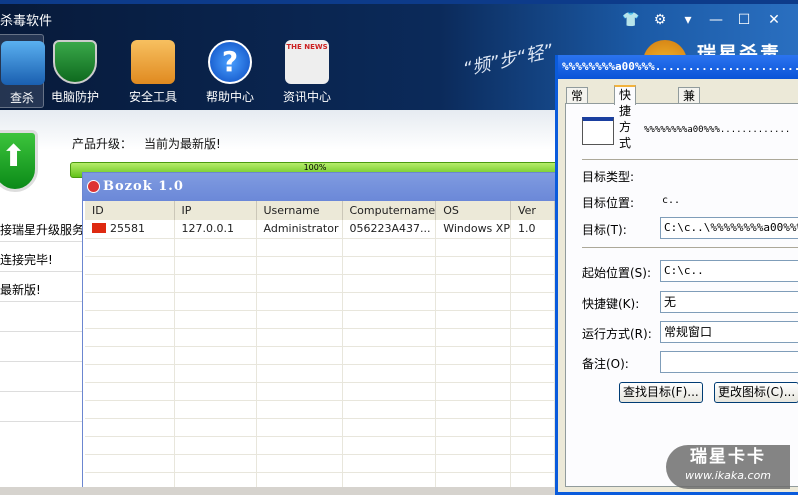  What do you see at coordinates (577, 103) in the screenshot?
I see `tab-general: 常规` at bounding box center [577, 103].